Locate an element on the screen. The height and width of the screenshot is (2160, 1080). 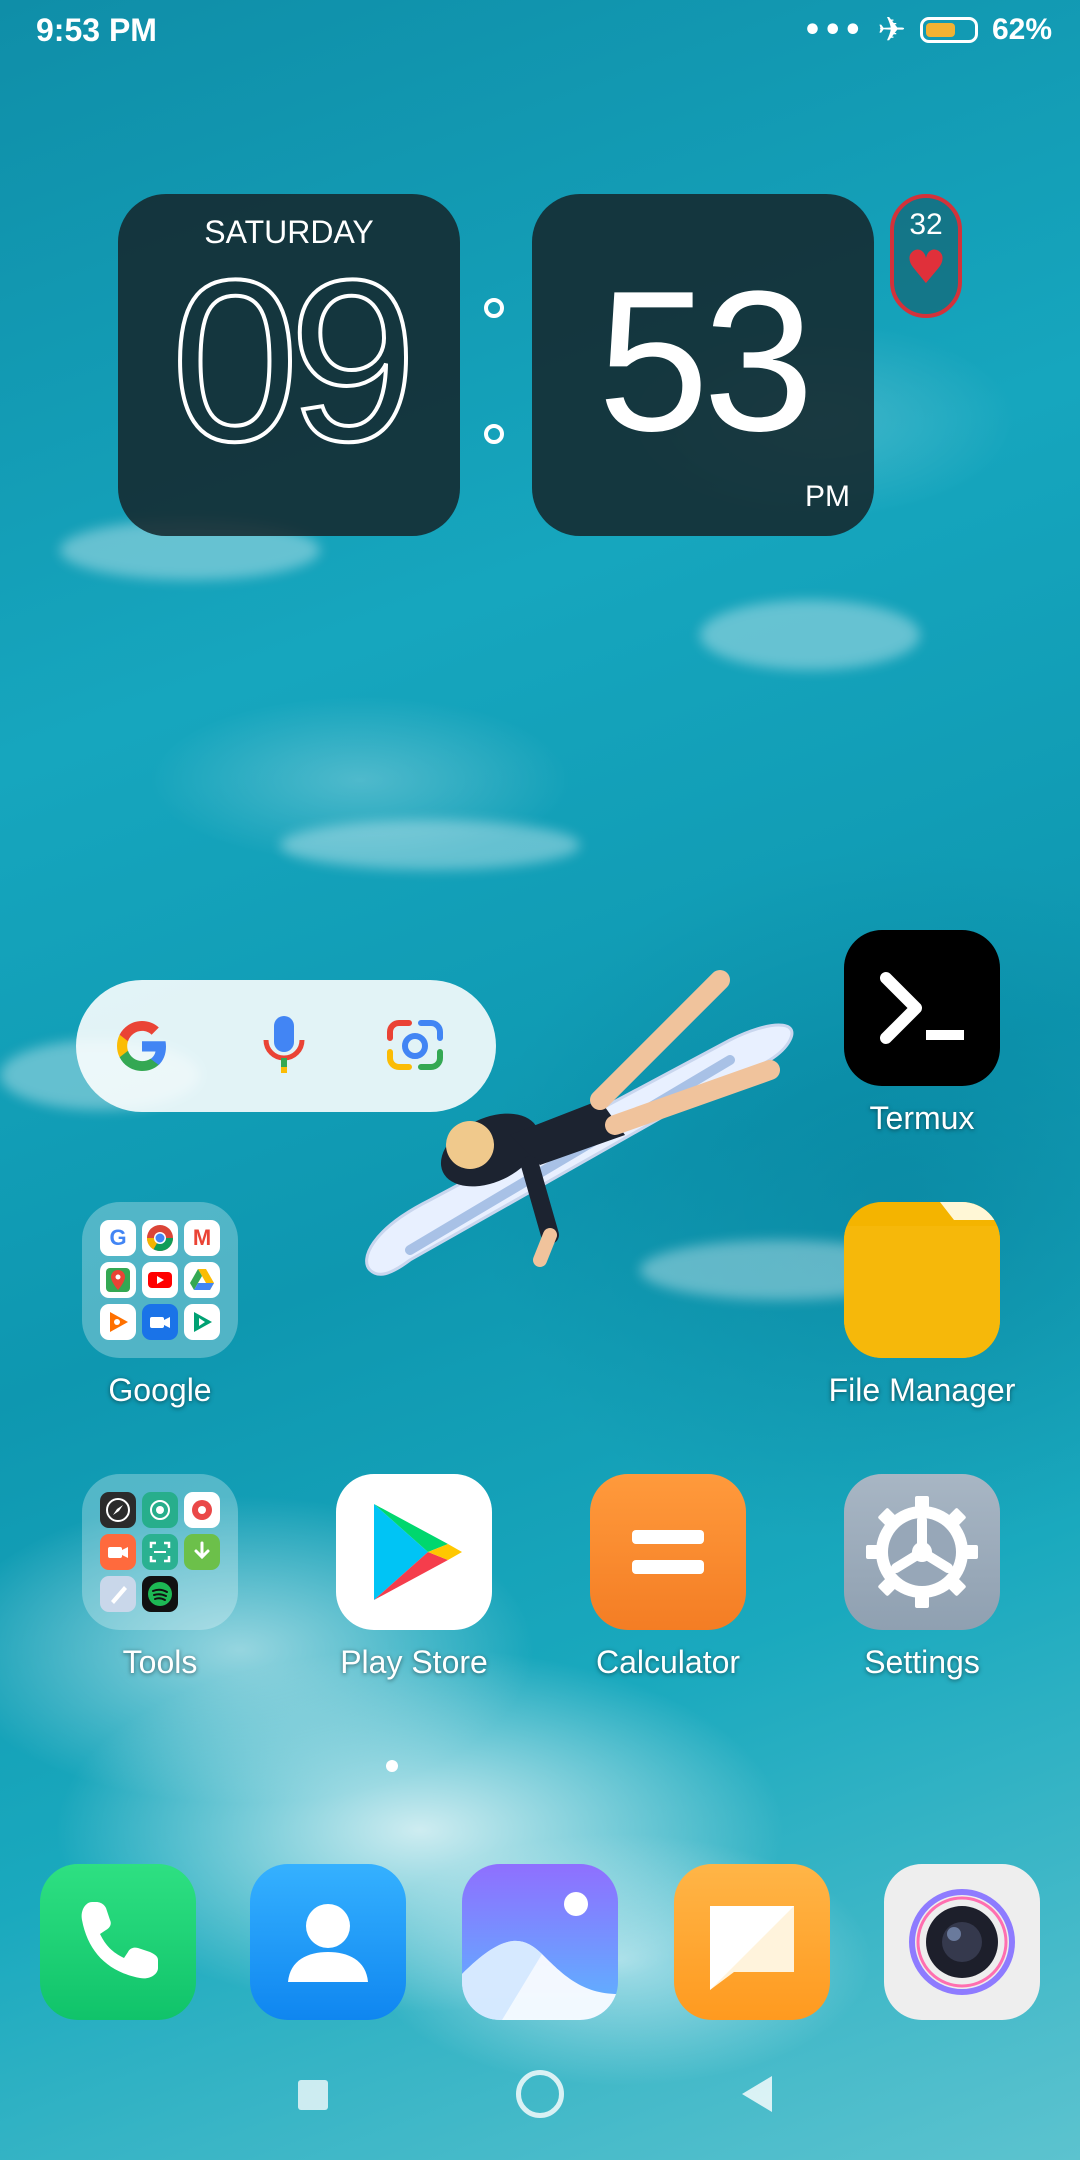
status-icons: ••• ✈ 62% is located at coordinates (927, 30).